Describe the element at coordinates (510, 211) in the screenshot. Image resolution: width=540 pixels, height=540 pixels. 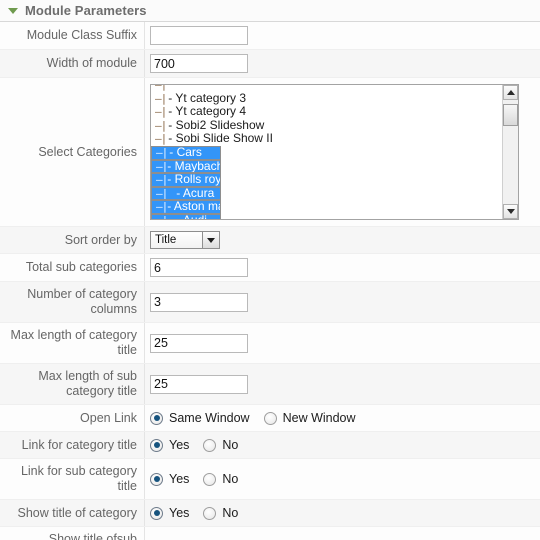
I see `scroll-down-icon` at that location.